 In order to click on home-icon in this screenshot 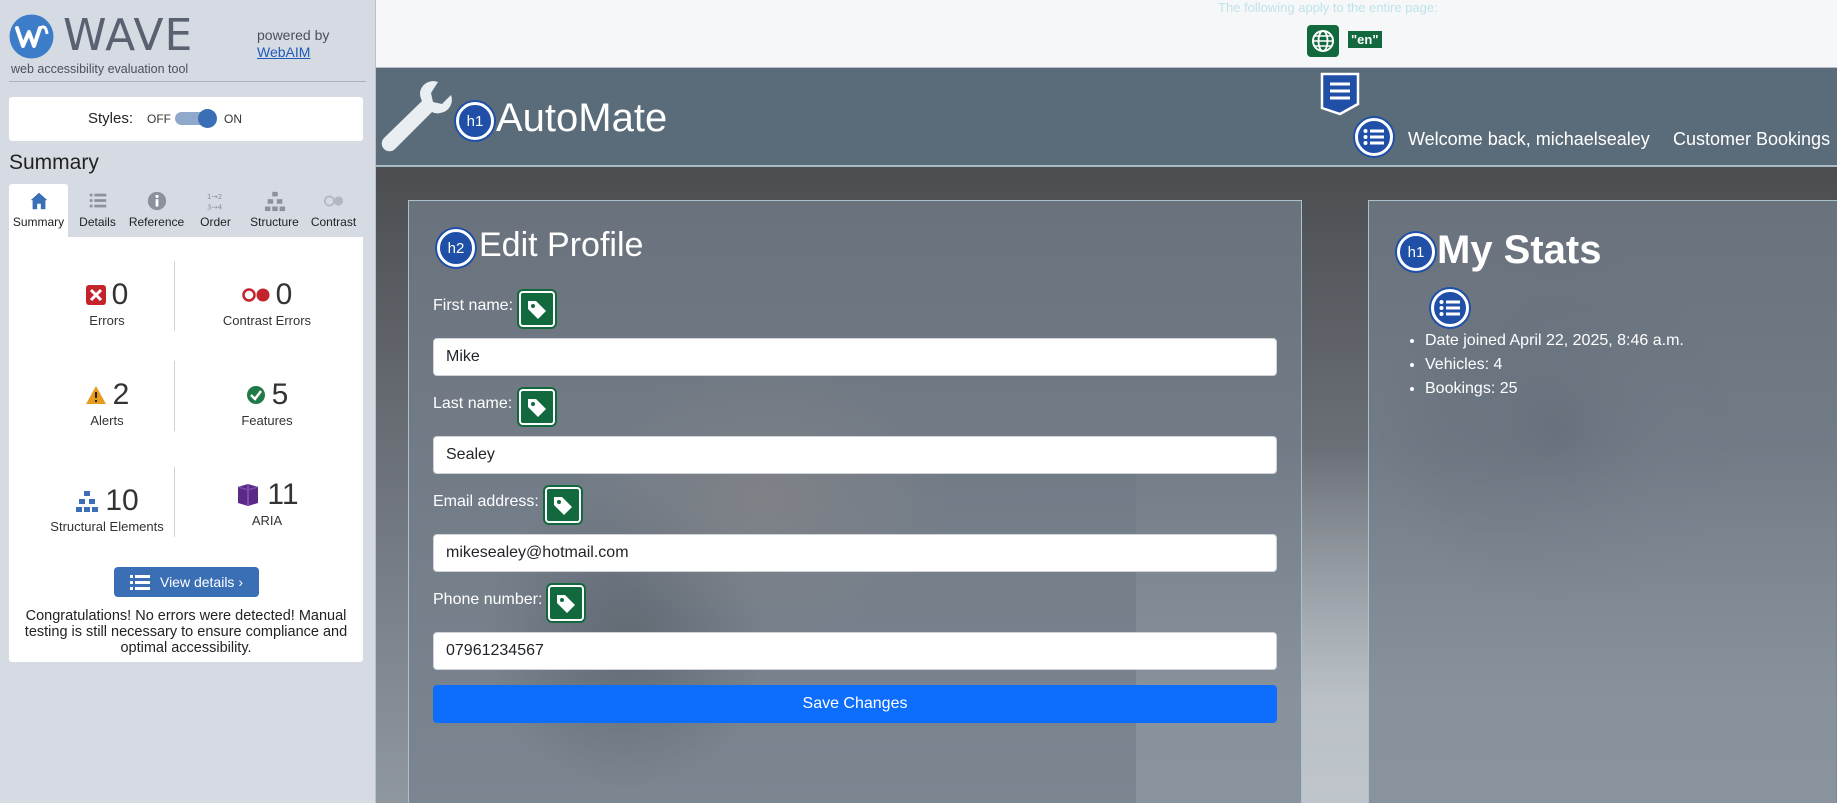, I will do `click(38, 202)`.